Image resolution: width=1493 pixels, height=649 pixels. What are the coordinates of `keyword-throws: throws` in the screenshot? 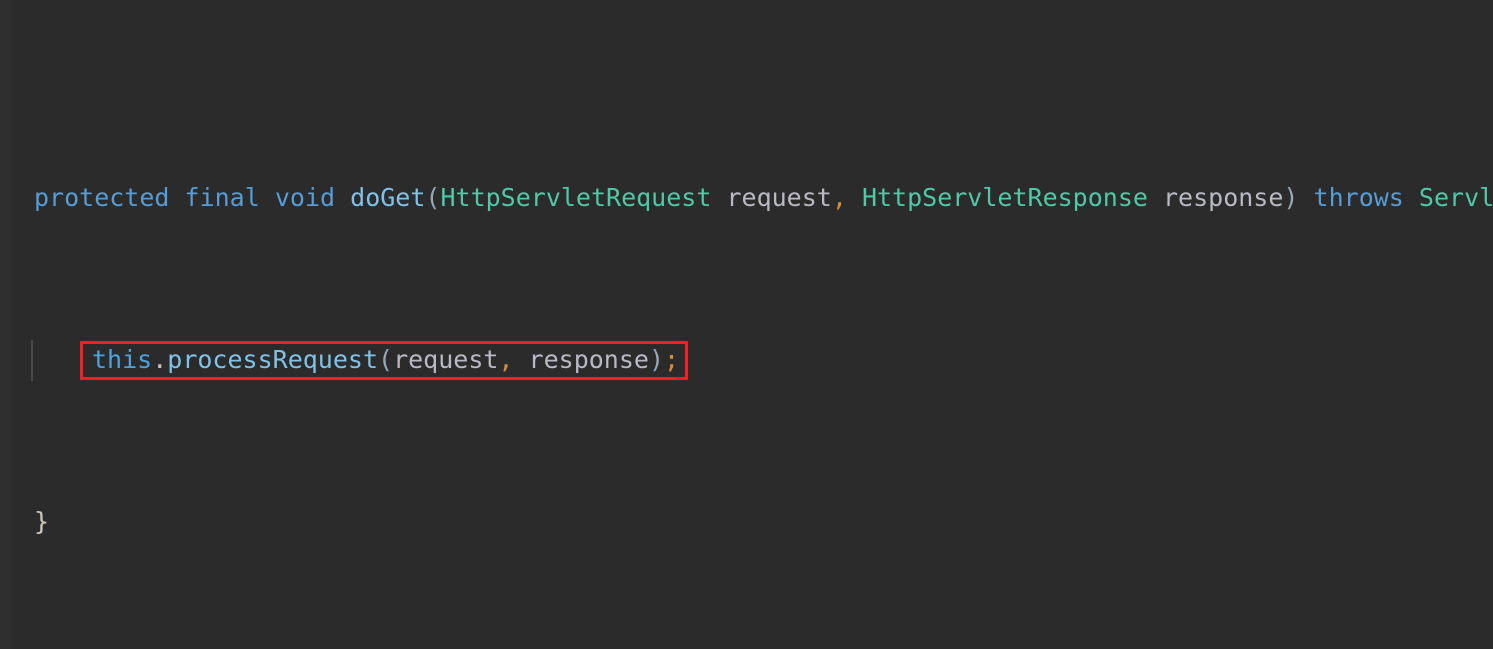 It's located at (1358, 197).